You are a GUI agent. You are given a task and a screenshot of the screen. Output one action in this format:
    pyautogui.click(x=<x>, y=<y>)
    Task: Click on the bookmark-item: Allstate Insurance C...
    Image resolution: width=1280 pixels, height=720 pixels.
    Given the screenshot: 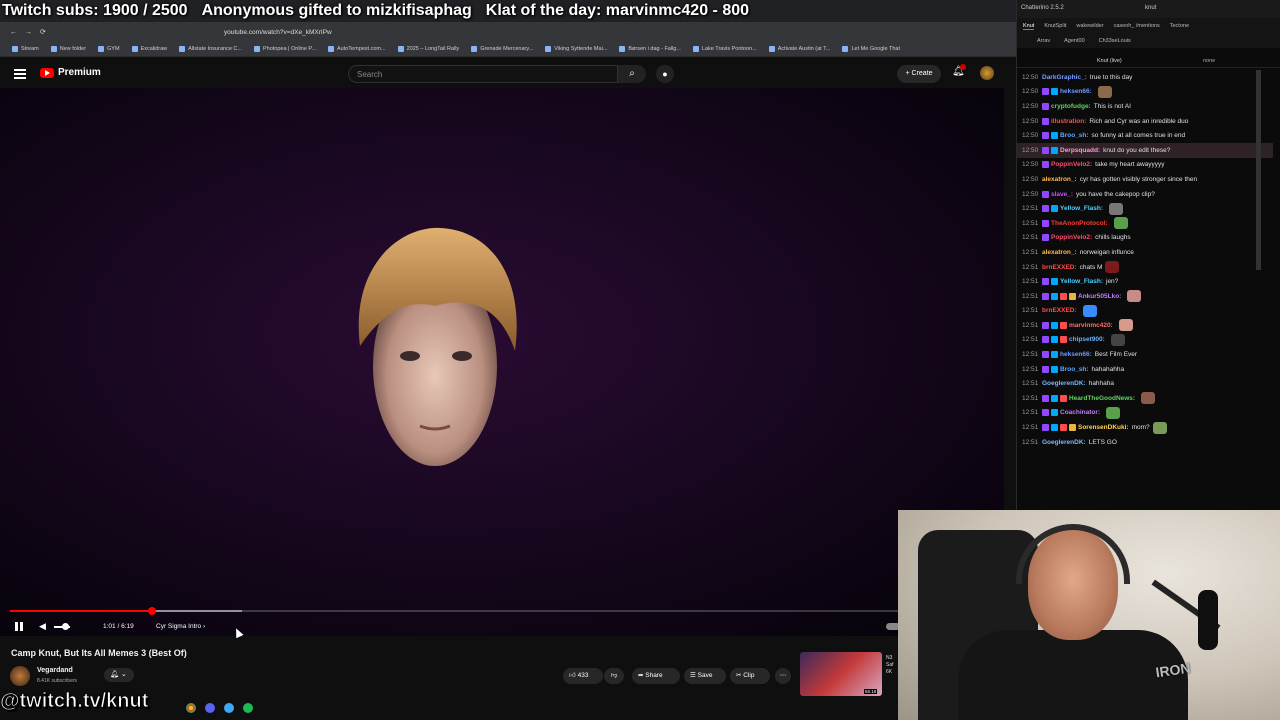 What is the action you would take?
    pyautogui.click(x=210, y=49)
    